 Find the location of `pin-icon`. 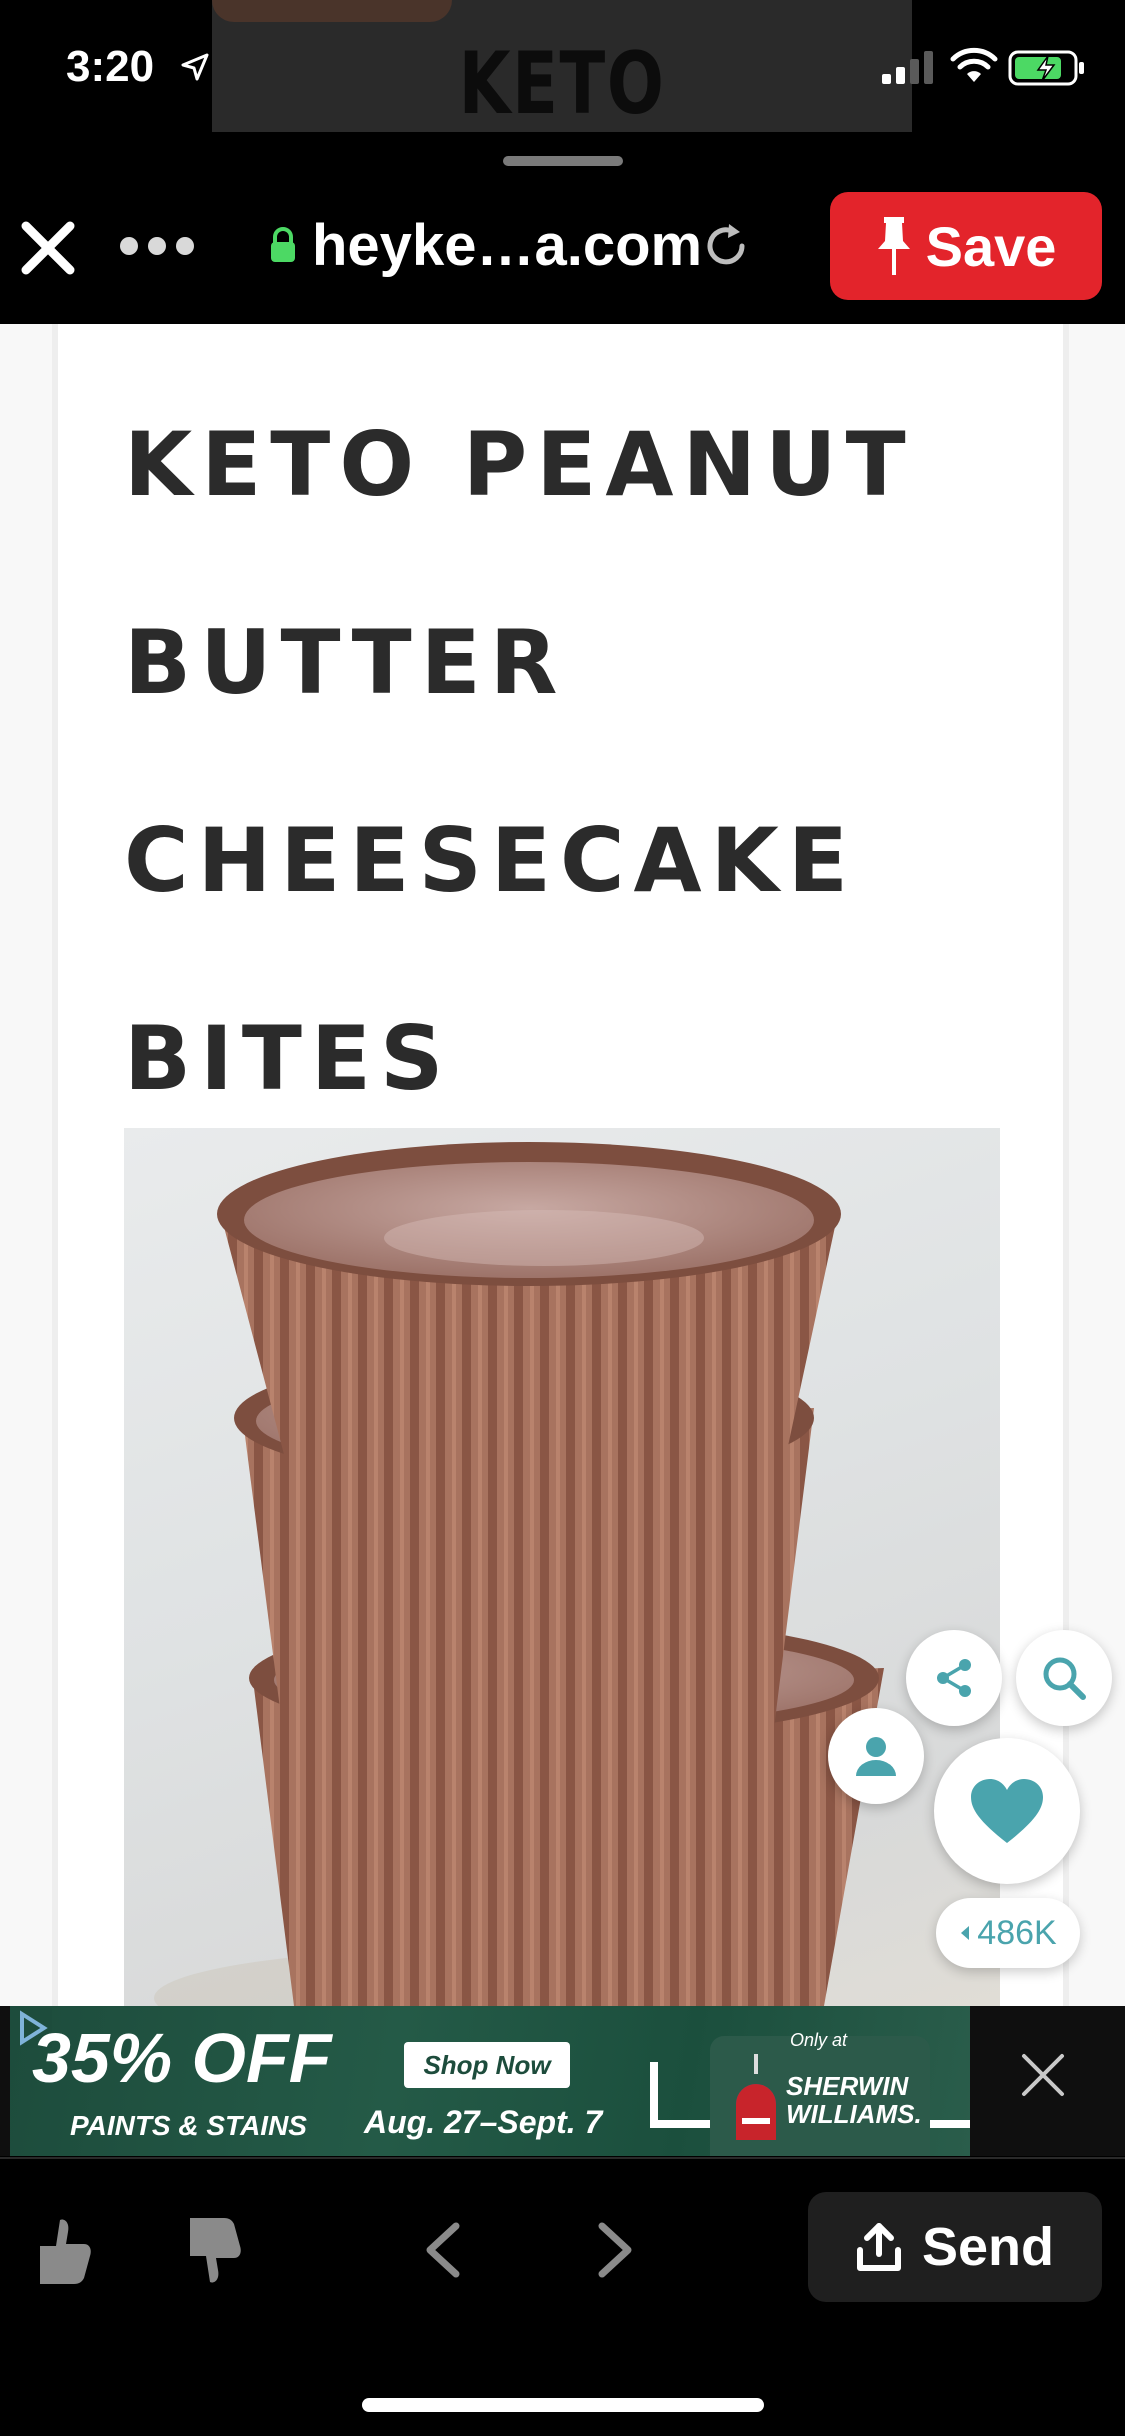

pin-icon is located at coordinates (893, 246).